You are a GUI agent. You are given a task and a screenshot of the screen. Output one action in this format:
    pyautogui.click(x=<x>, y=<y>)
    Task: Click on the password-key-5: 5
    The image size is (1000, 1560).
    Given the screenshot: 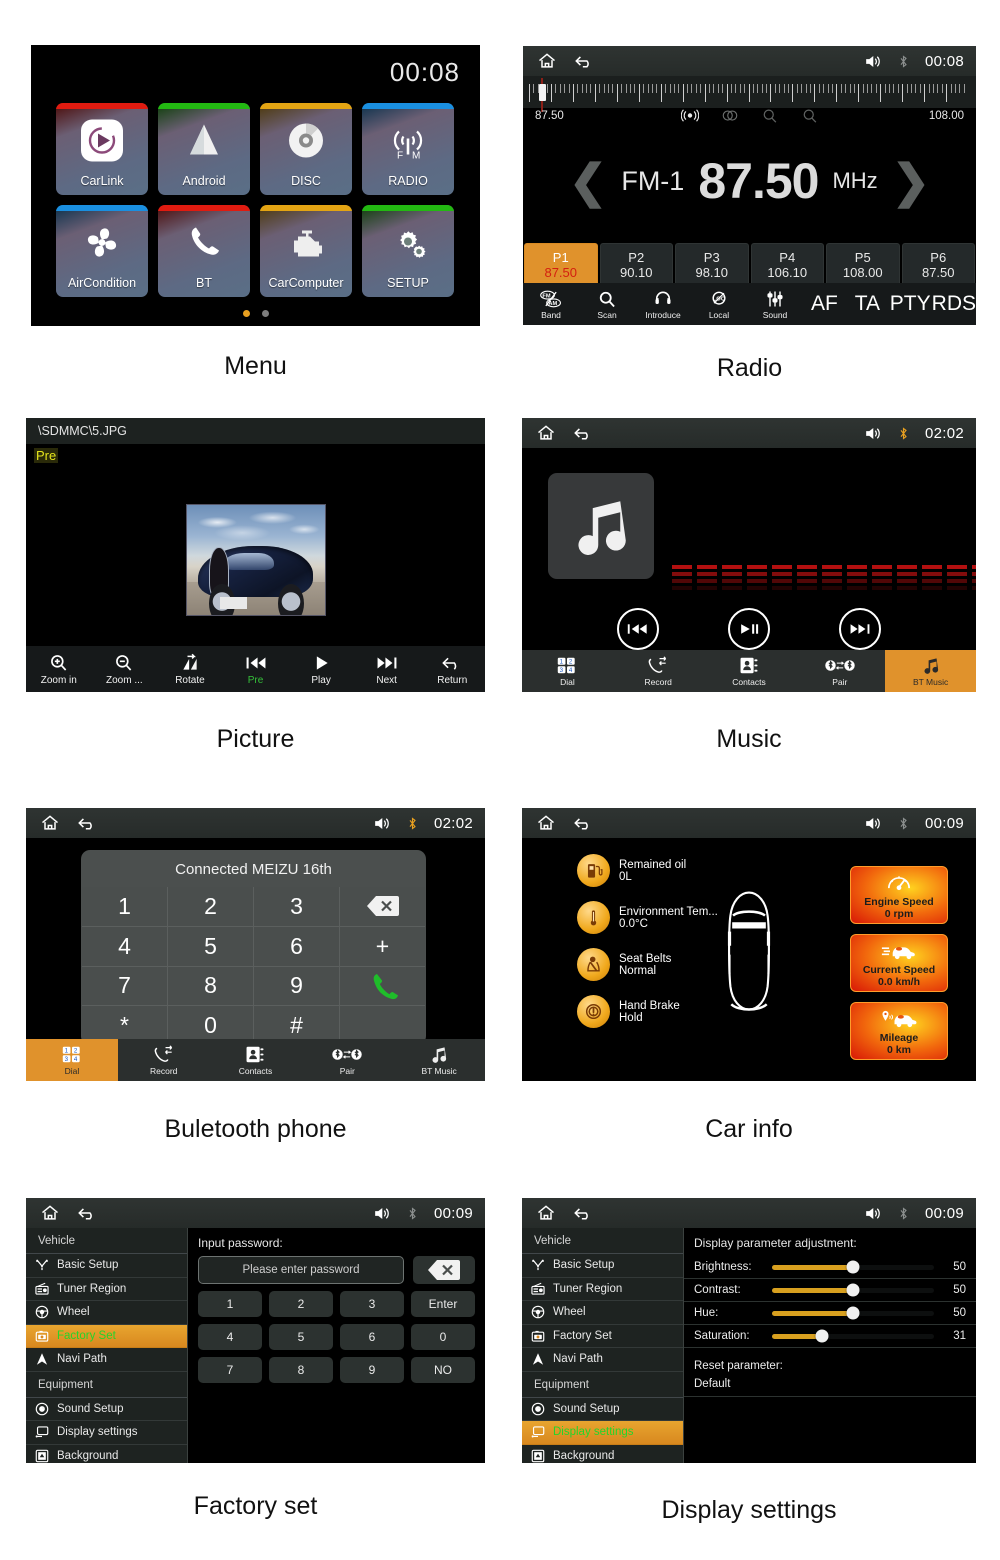 What is the action you would take?
    pyautogui.click(x=301, y=1337)
    